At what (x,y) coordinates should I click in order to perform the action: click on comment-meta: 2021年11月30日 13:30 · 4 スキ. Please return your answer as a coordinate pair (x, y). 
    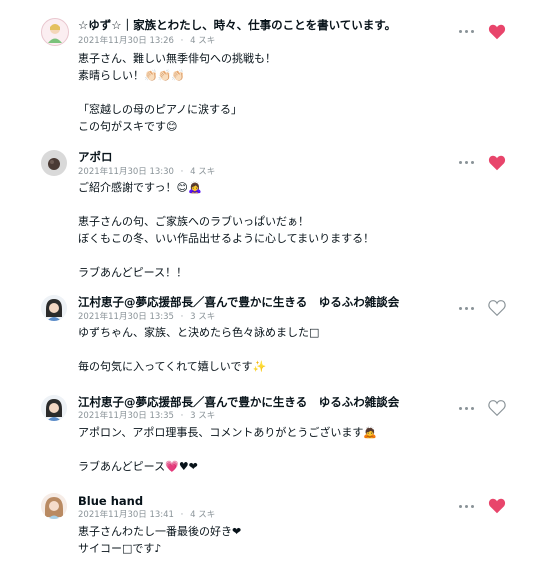
    Looking at the image, I should click on (146, 172).